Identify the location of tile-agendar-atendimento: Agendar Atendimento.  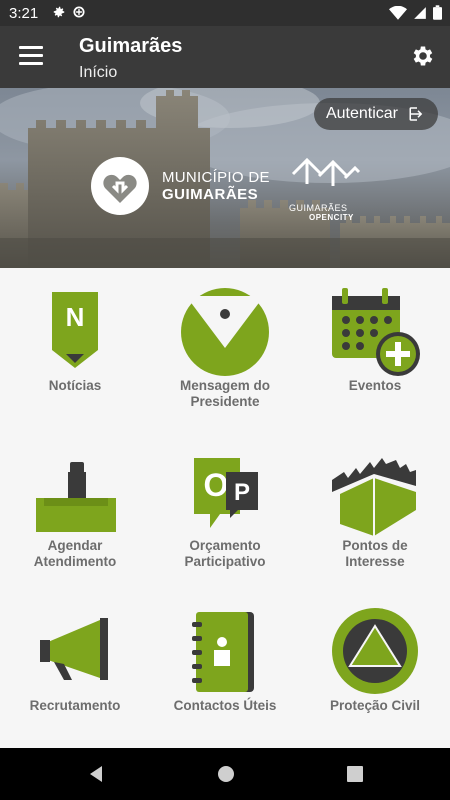
(75, 508).